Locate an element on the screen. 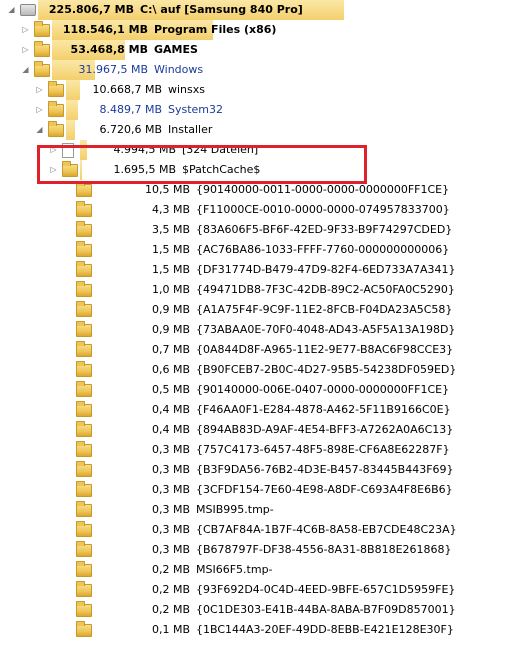 This screenshot has width=507, height=648. folder-name: System32 is located at coordinates (196, 109).